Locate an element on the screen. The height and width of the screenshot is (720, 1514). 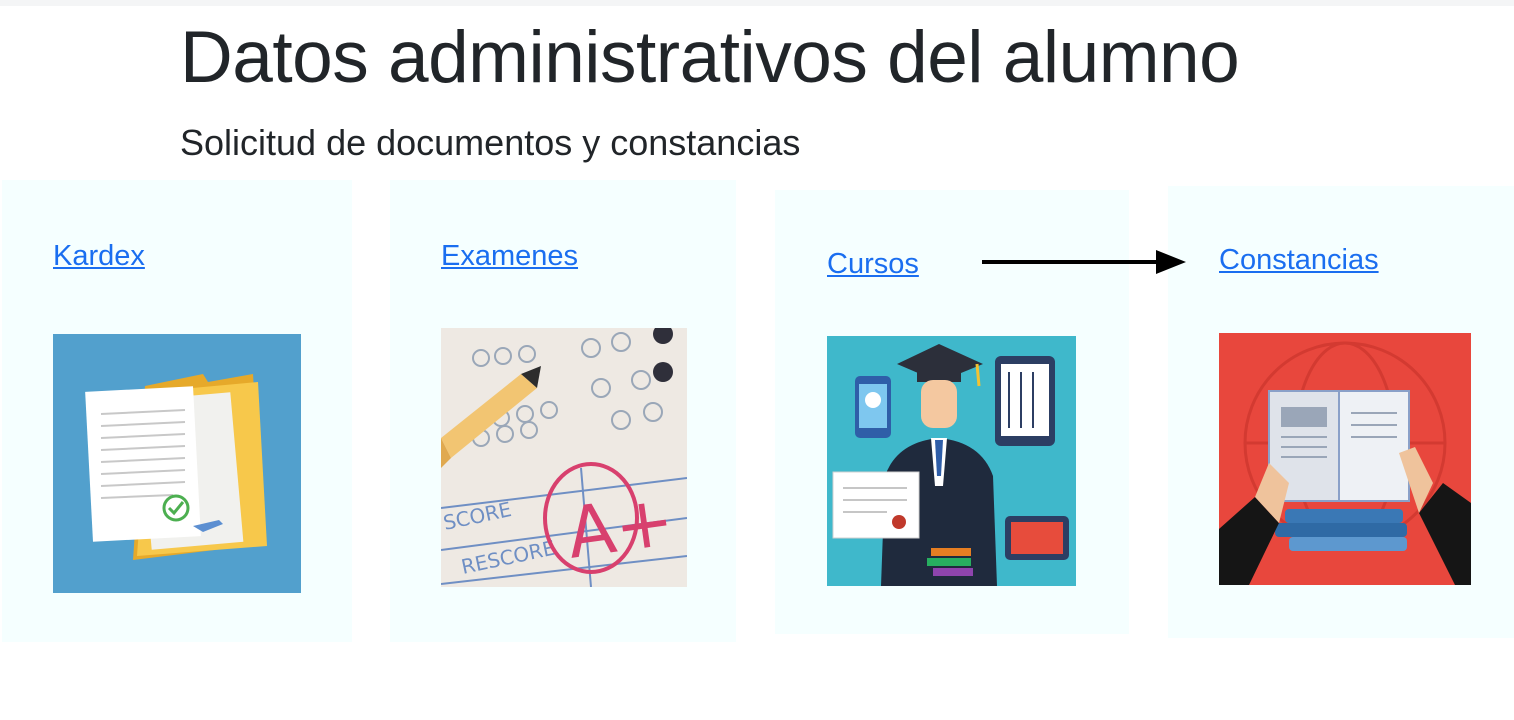
card-kardex: Kardex is located at coordinates (177, 411).